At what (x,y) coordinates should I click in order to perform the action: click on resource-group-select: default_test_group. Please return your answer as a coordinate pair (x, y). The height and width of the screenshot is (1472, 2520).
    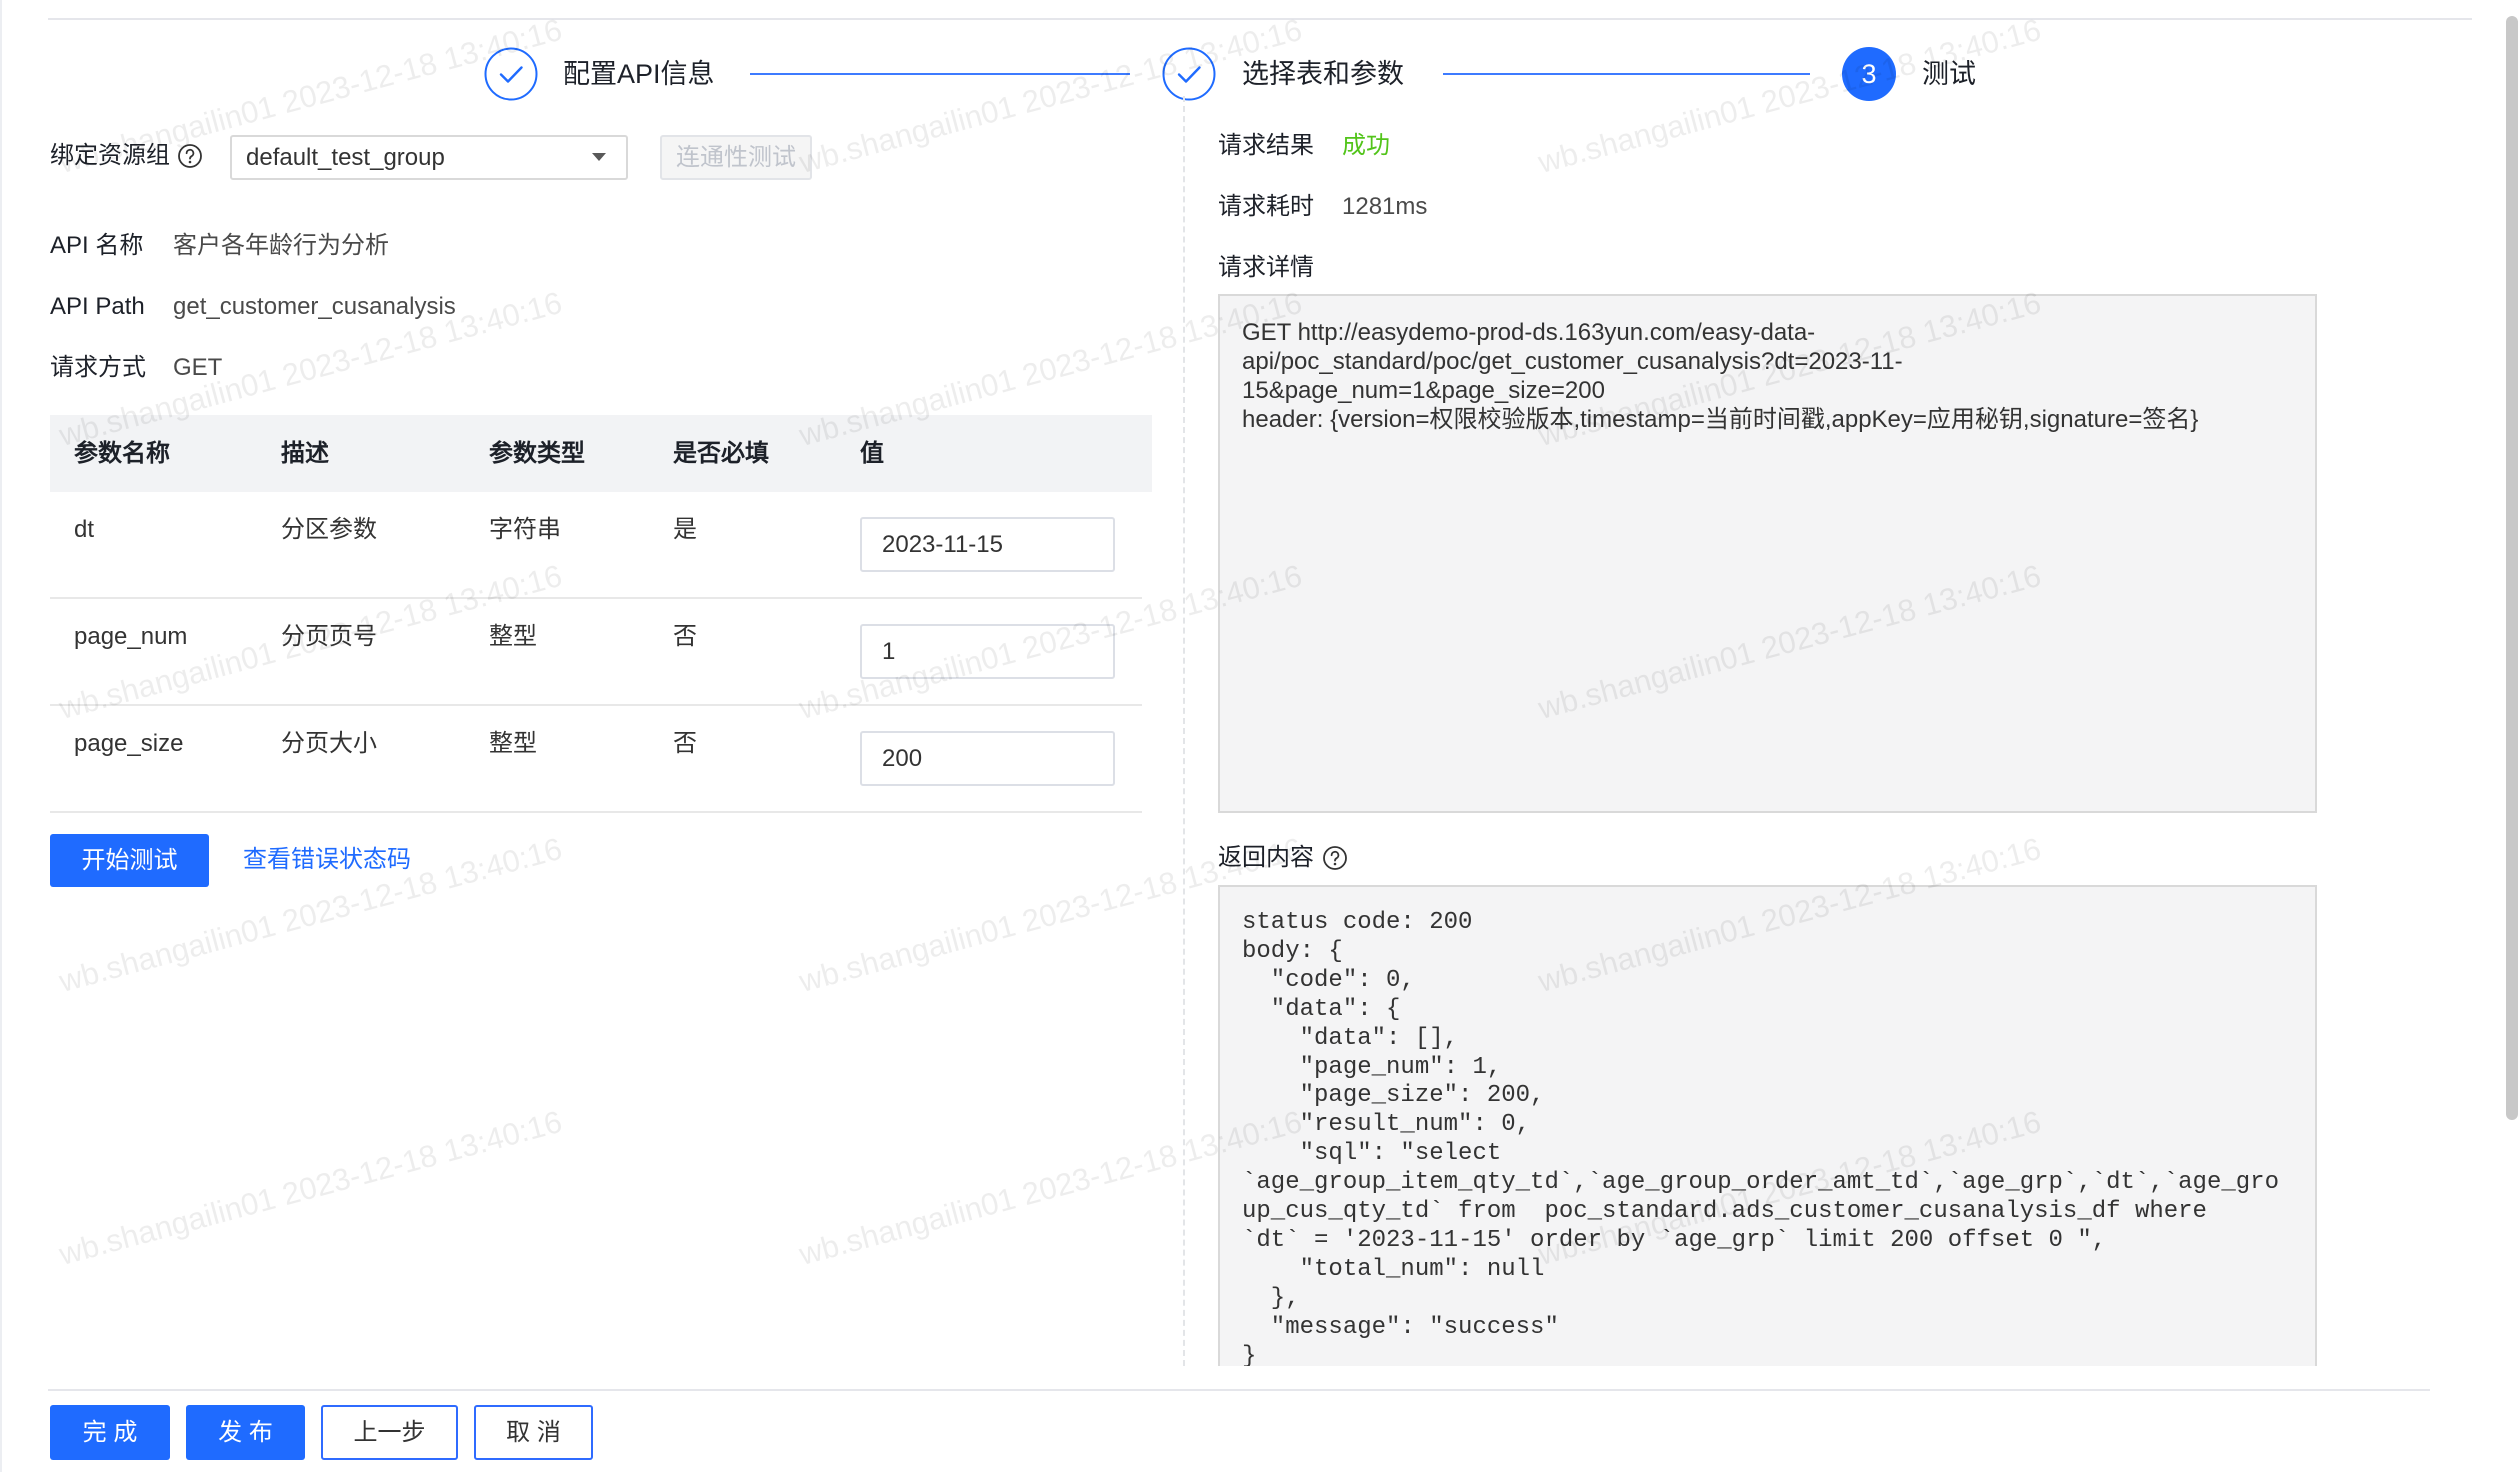
    Looking at the image, I should click on (429, 157).